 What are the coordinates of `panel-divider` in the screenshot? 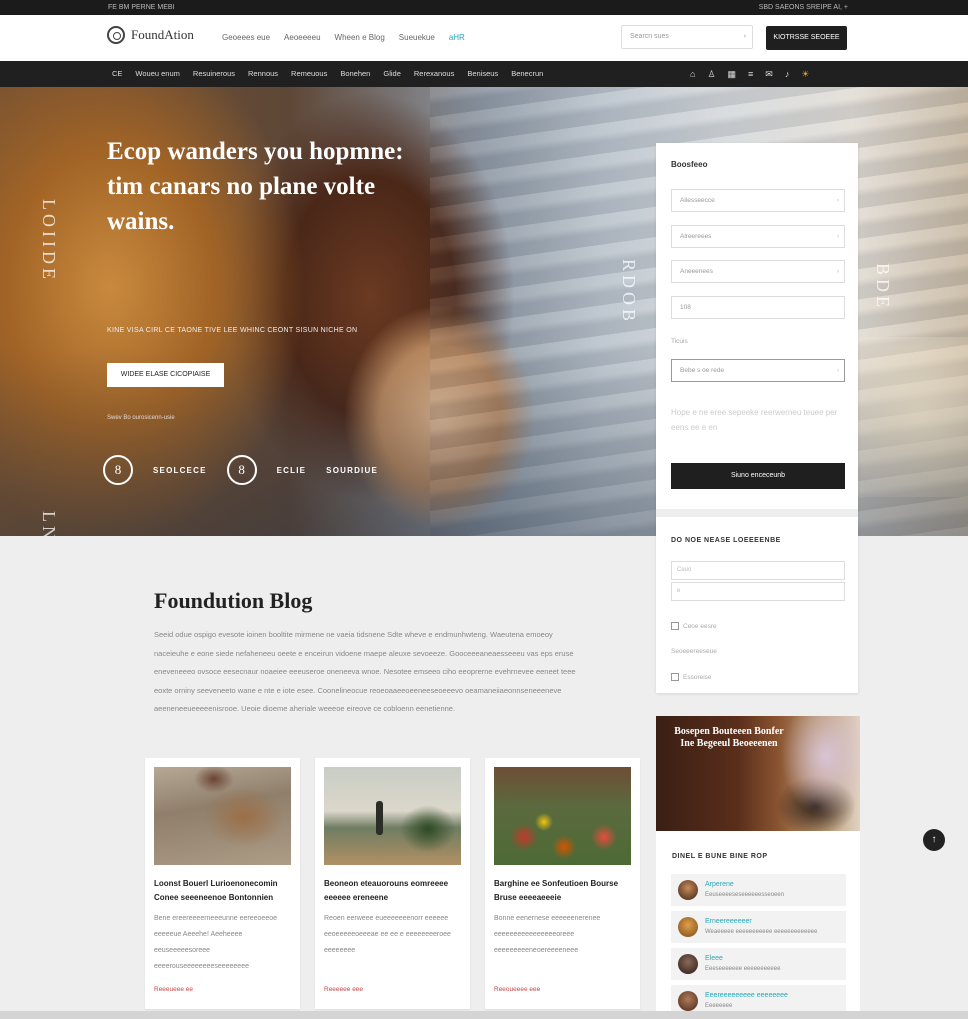 It's located at (757, 513).